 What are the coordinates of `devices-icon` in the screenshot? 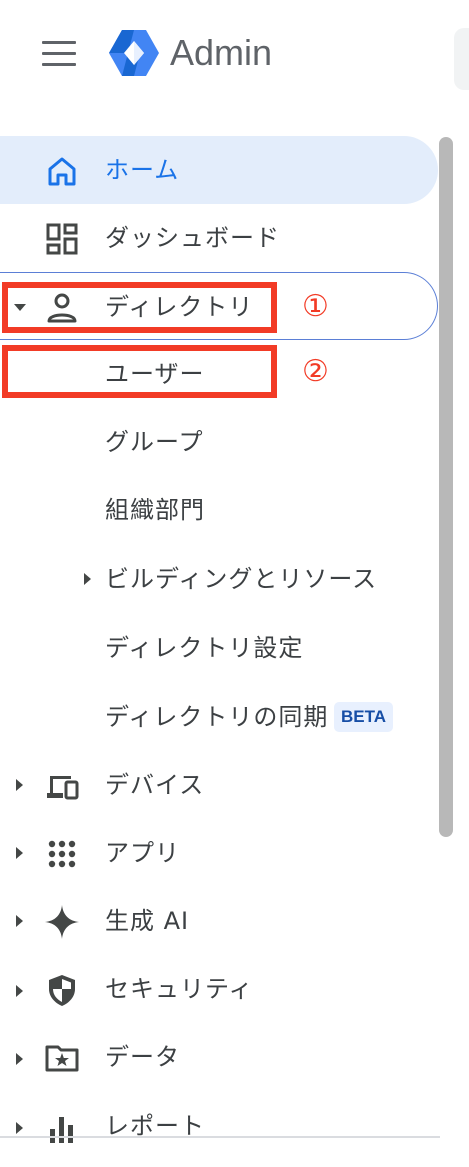 It's located at (63, 788).